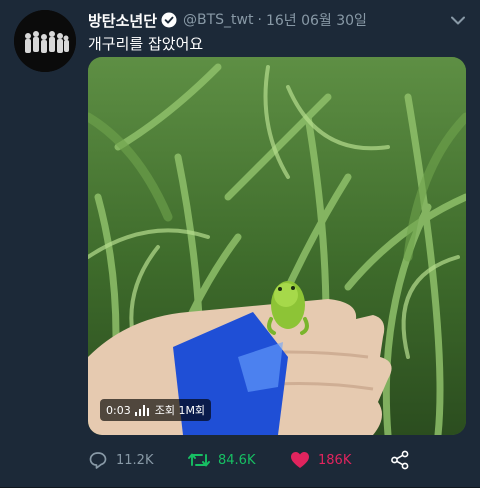 The height and width of the screenshot is (488, 480). What do you see at coordinates (458, 20) in the screenshot?
I see `chevron-down-icon` at bounding box center [458, 20].